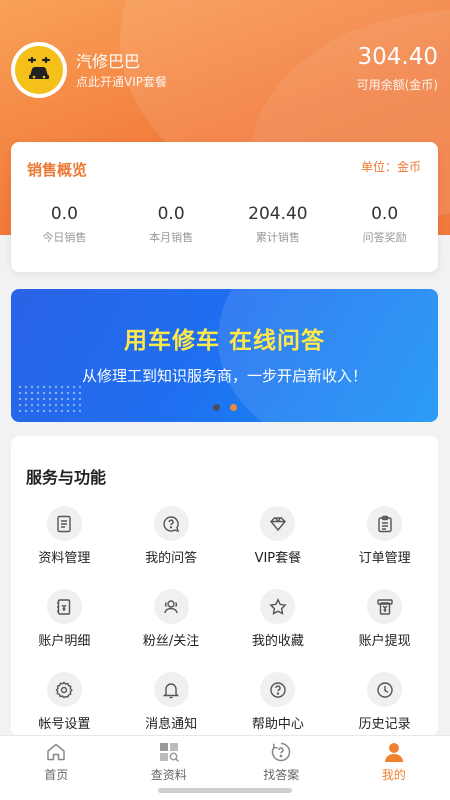  What do you see at coordinates (277, 237) in the screenshot?
I see `stat-label: 累计销售` at bounding box center [277, 237].